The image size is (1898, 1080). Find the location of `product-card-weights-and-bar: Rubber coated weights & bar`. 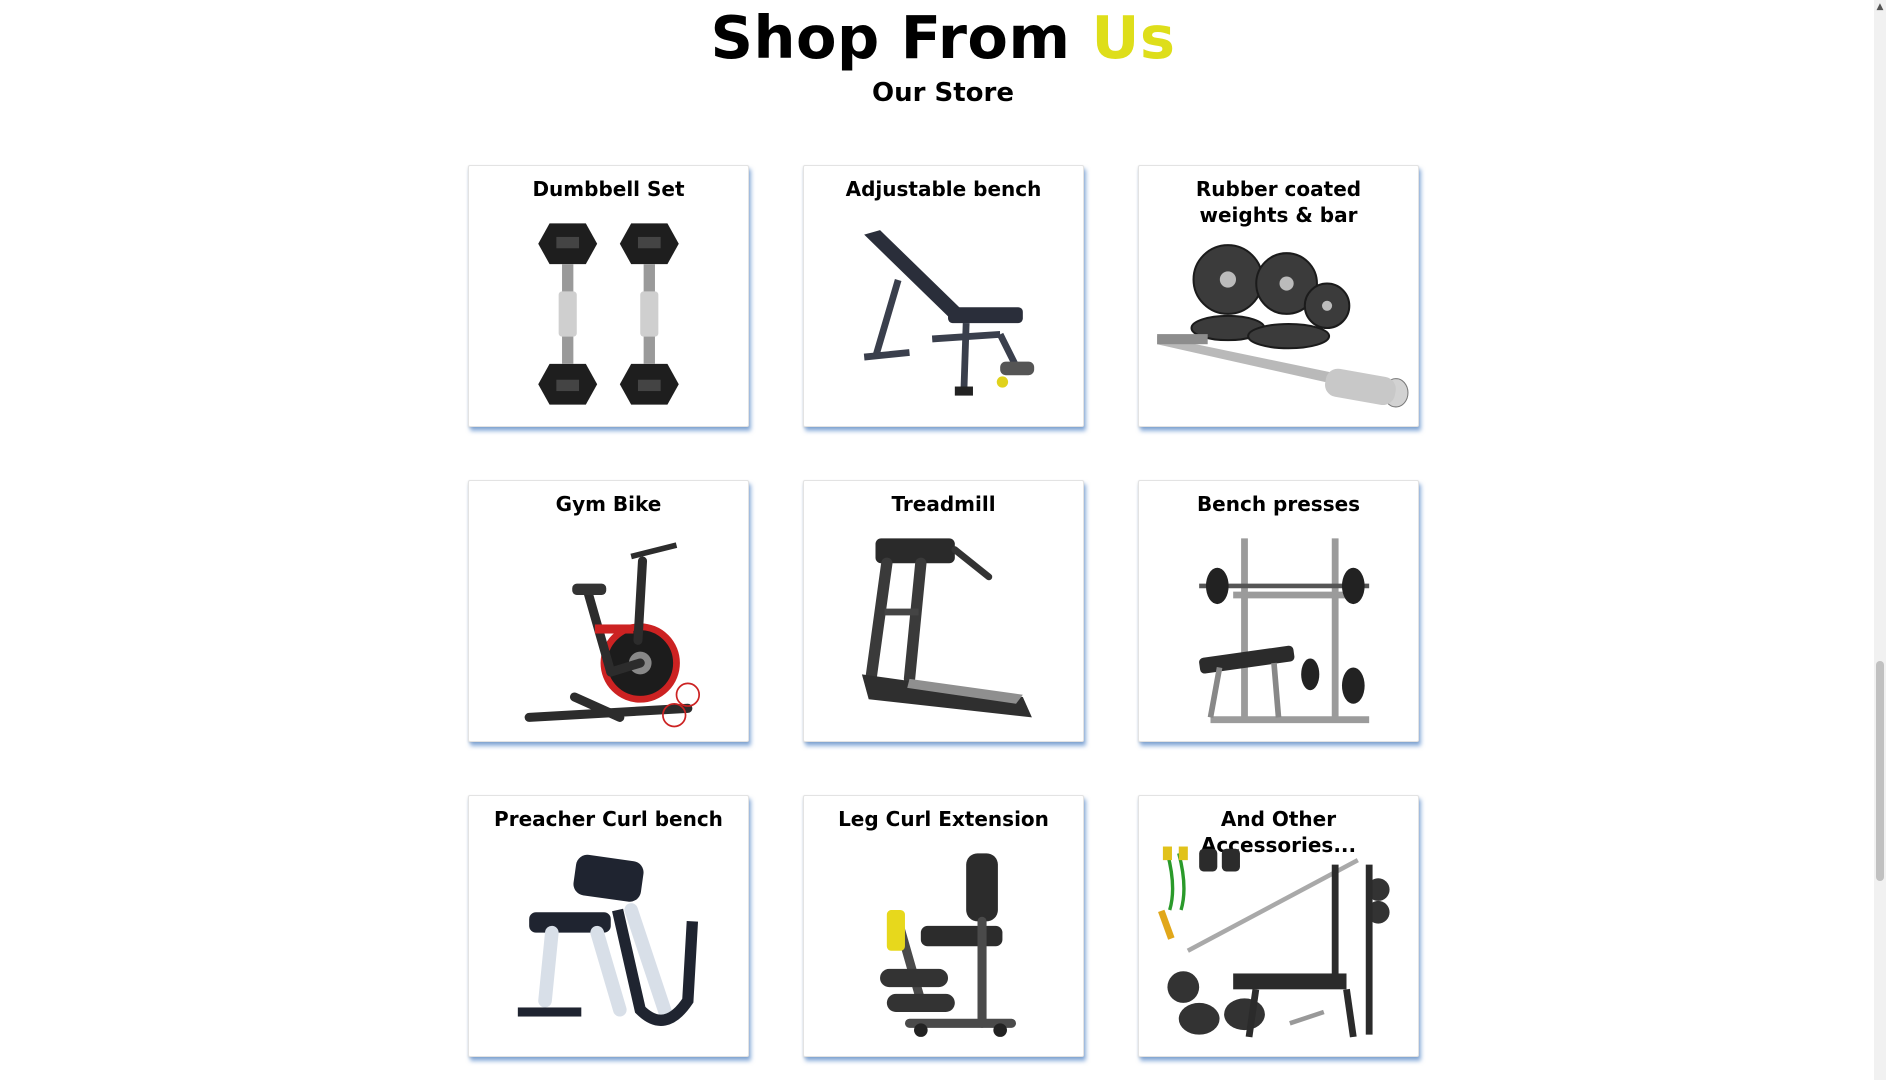

product-card-weights-and-bar: Rubber coated weights & bar is located at coordinates (1278, 296).